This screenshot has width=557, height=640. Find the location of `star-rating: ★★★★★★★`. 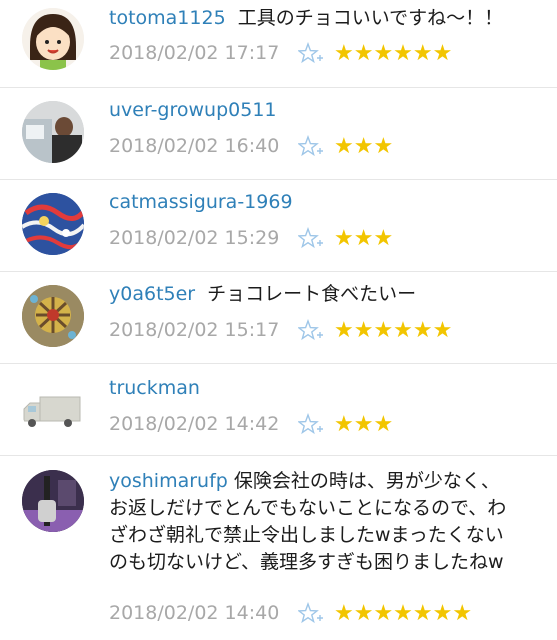

star-rating: ★★★★★★★ is located at coordinates (403, 613).